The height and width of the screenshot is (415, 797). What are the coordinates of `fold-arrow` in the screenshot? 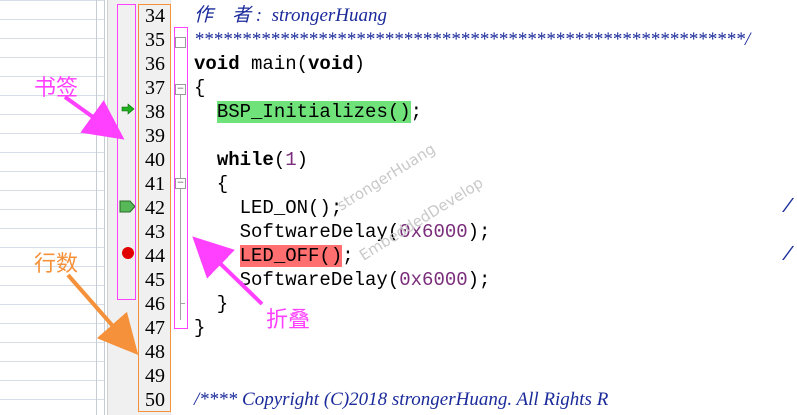 It's located at (228, 271).